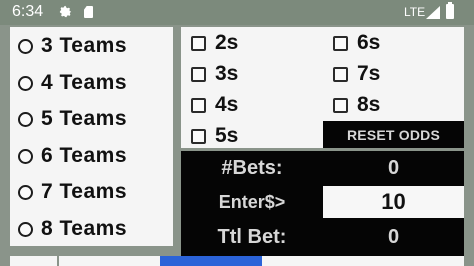 The height and width of the screenshot is (266, 474). I want to click on team-option-8: 8 Teams, so click(72, 229).